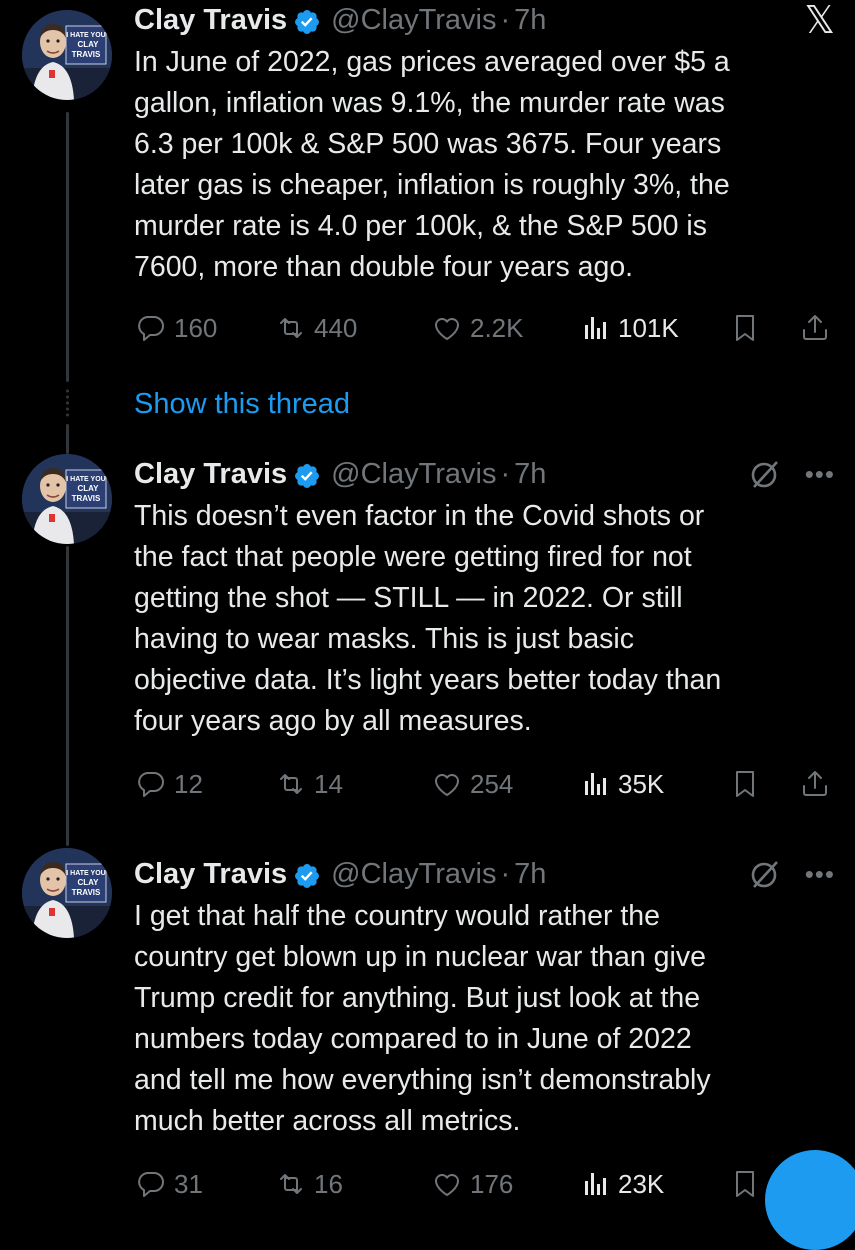  Describe the element at coordinates (336, 327) in the screenshot. I see `repost-count: 440` at that location.